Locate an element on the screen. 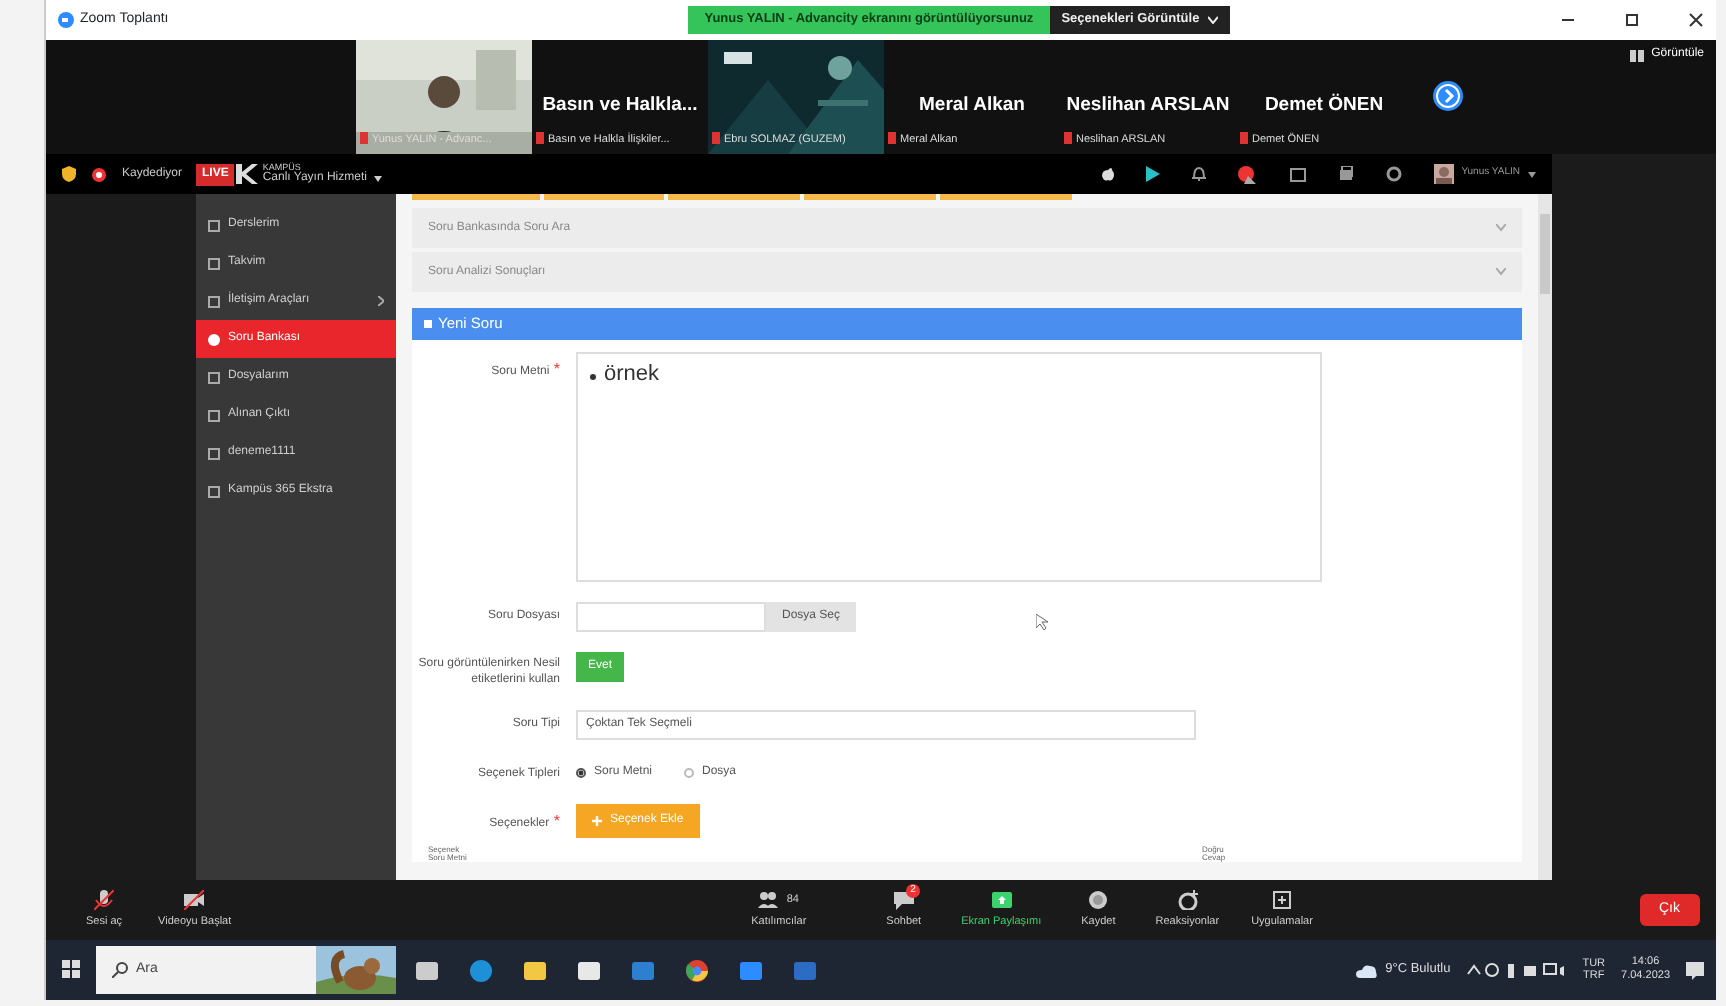 The height and width of the screenshot is (1006, 1726). plus-icon is located at coordinates (597, 820).